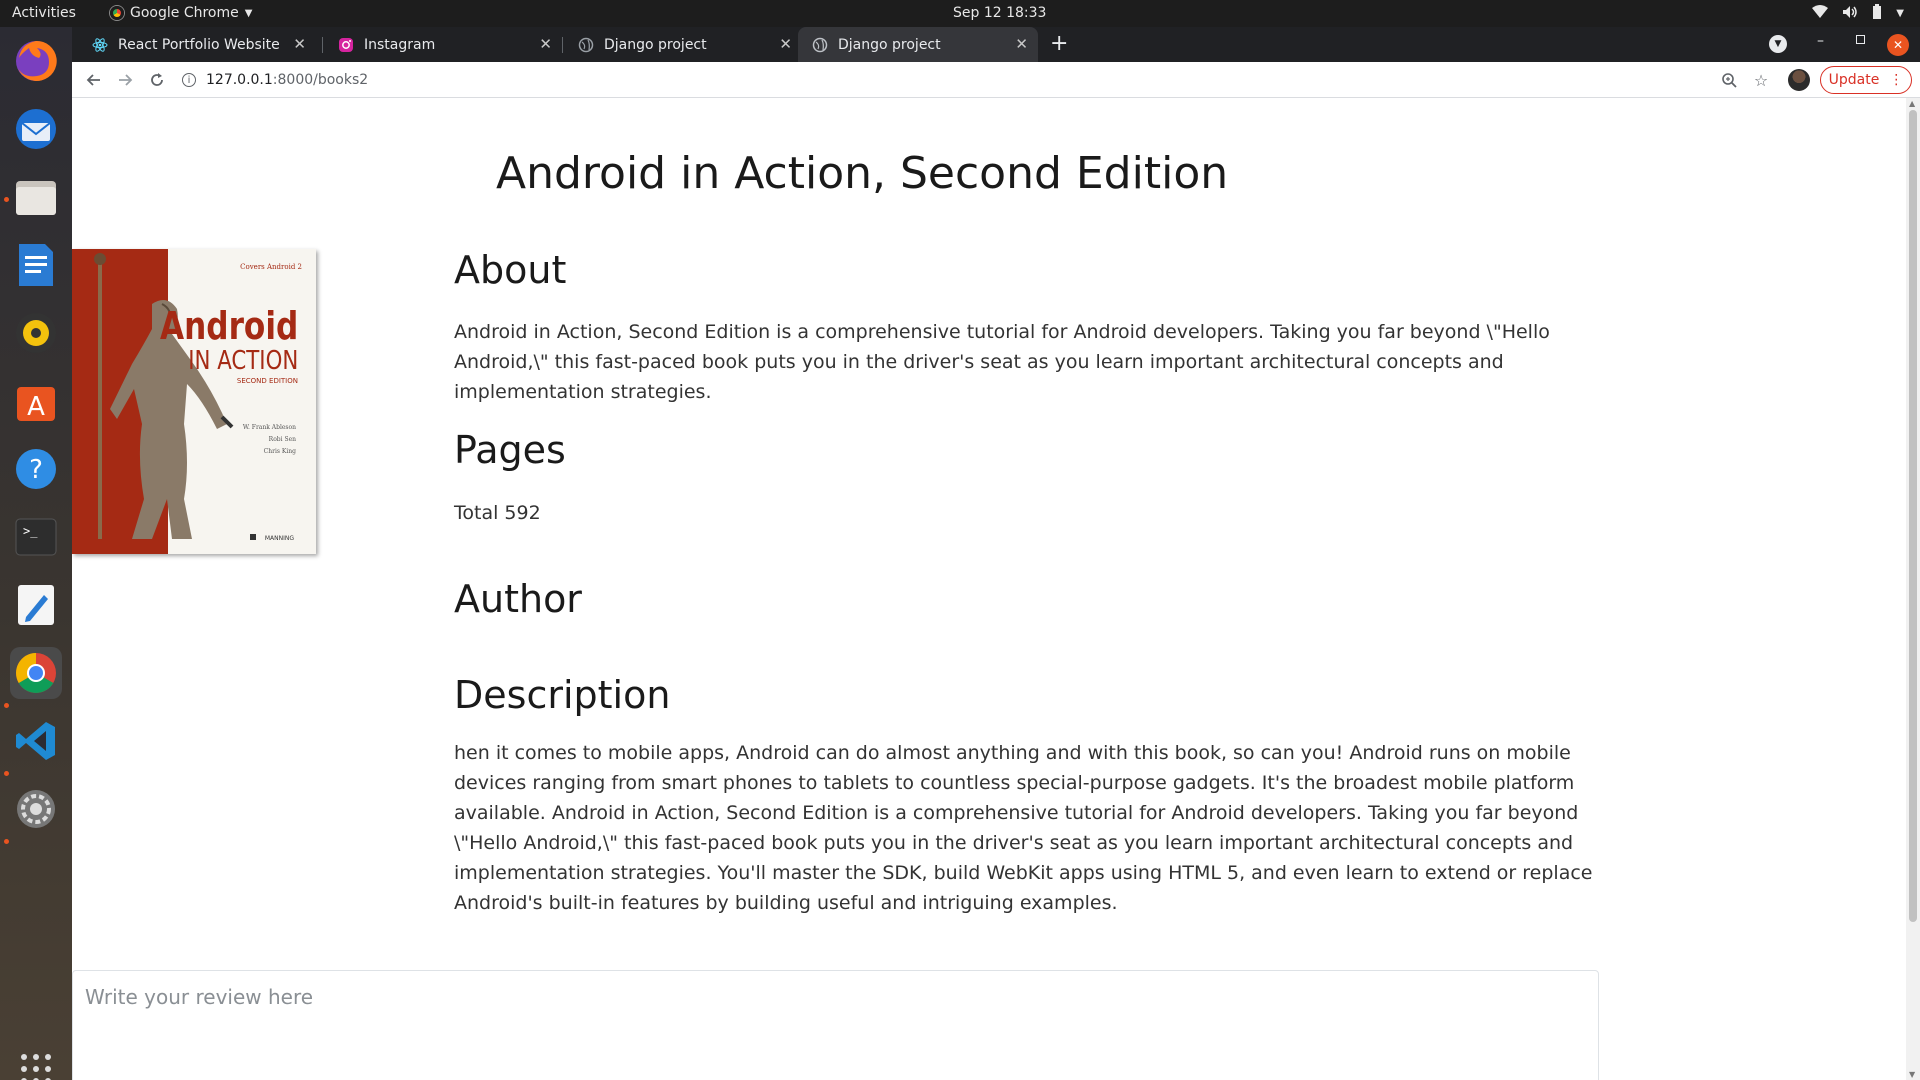 The image size is (1920, 1080). Describe the element at coordinates (1912, 103) in the screenshot. I see `scroll-up-arrow-icon: ▲` at that location.